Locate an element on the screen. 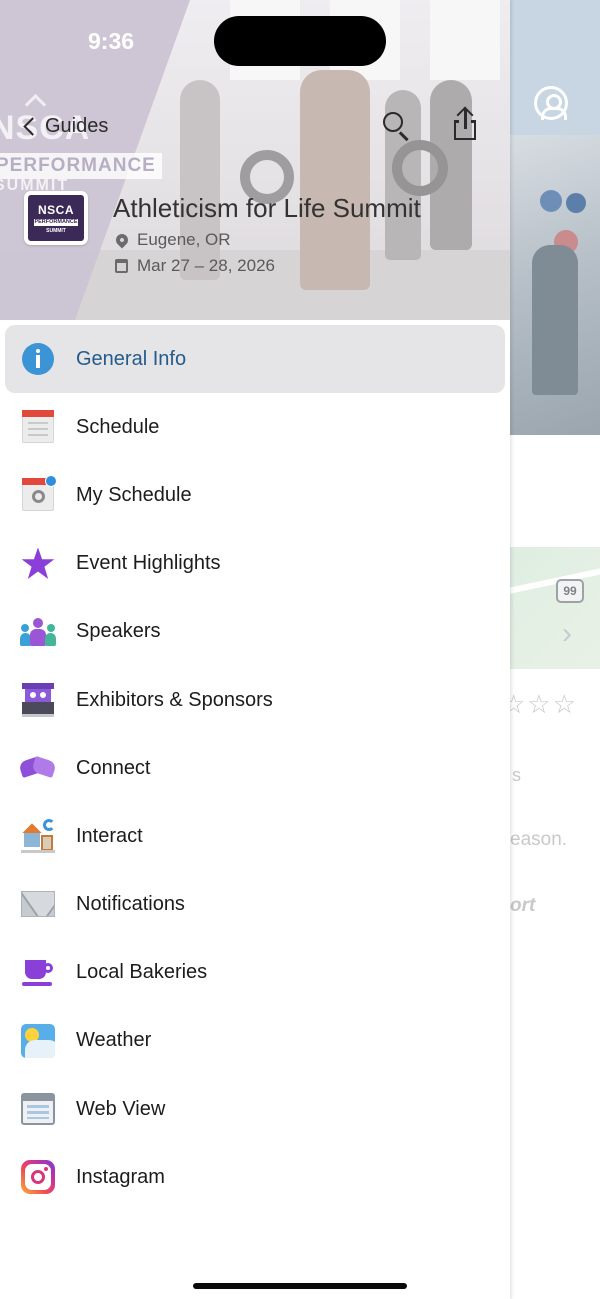 The image size is (600, 1299). back-button: Guides is located at coordinates (65, 126).